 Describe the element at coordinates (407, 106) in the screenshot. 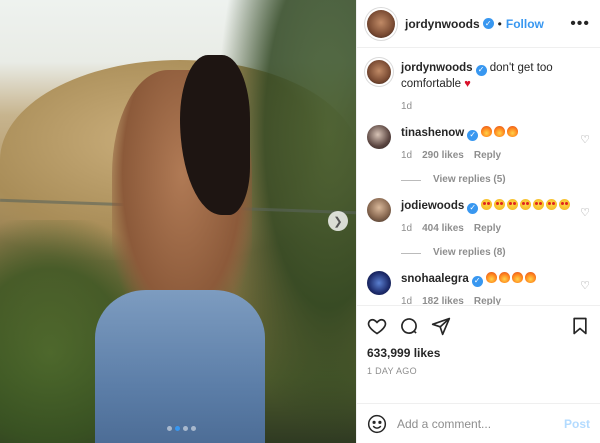

I see `caption-time: 1d` at that location.